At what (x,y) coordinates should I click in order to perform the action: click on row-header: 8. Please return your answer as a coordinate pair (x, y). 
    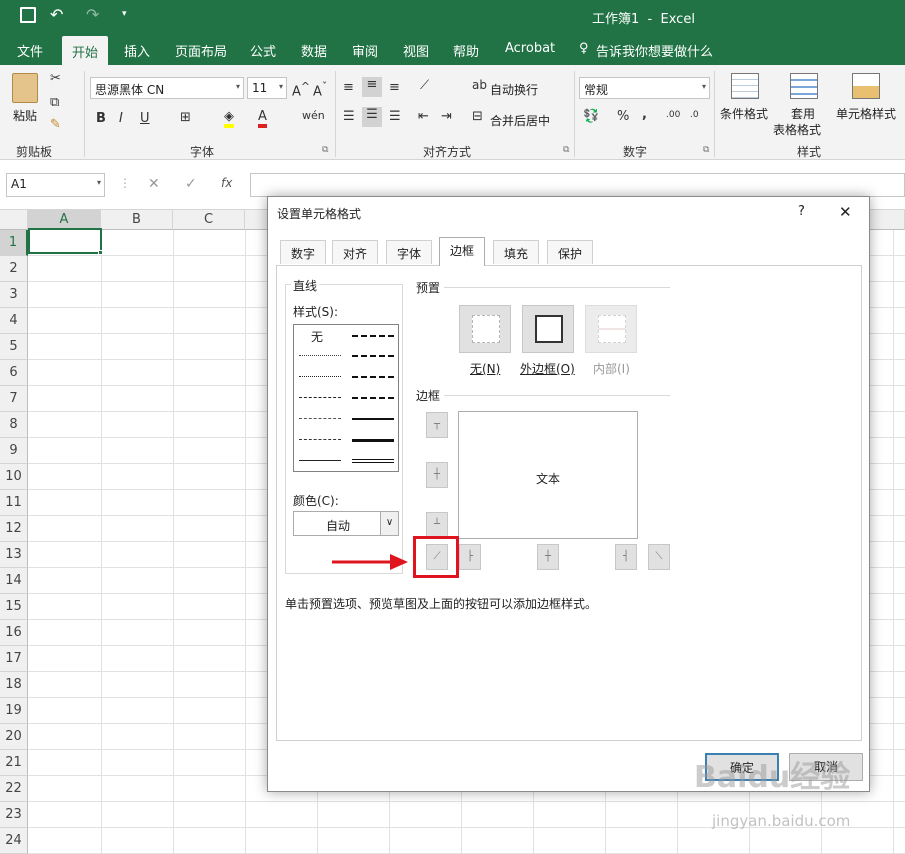
    Looking at the image, I should click on (14, 425).